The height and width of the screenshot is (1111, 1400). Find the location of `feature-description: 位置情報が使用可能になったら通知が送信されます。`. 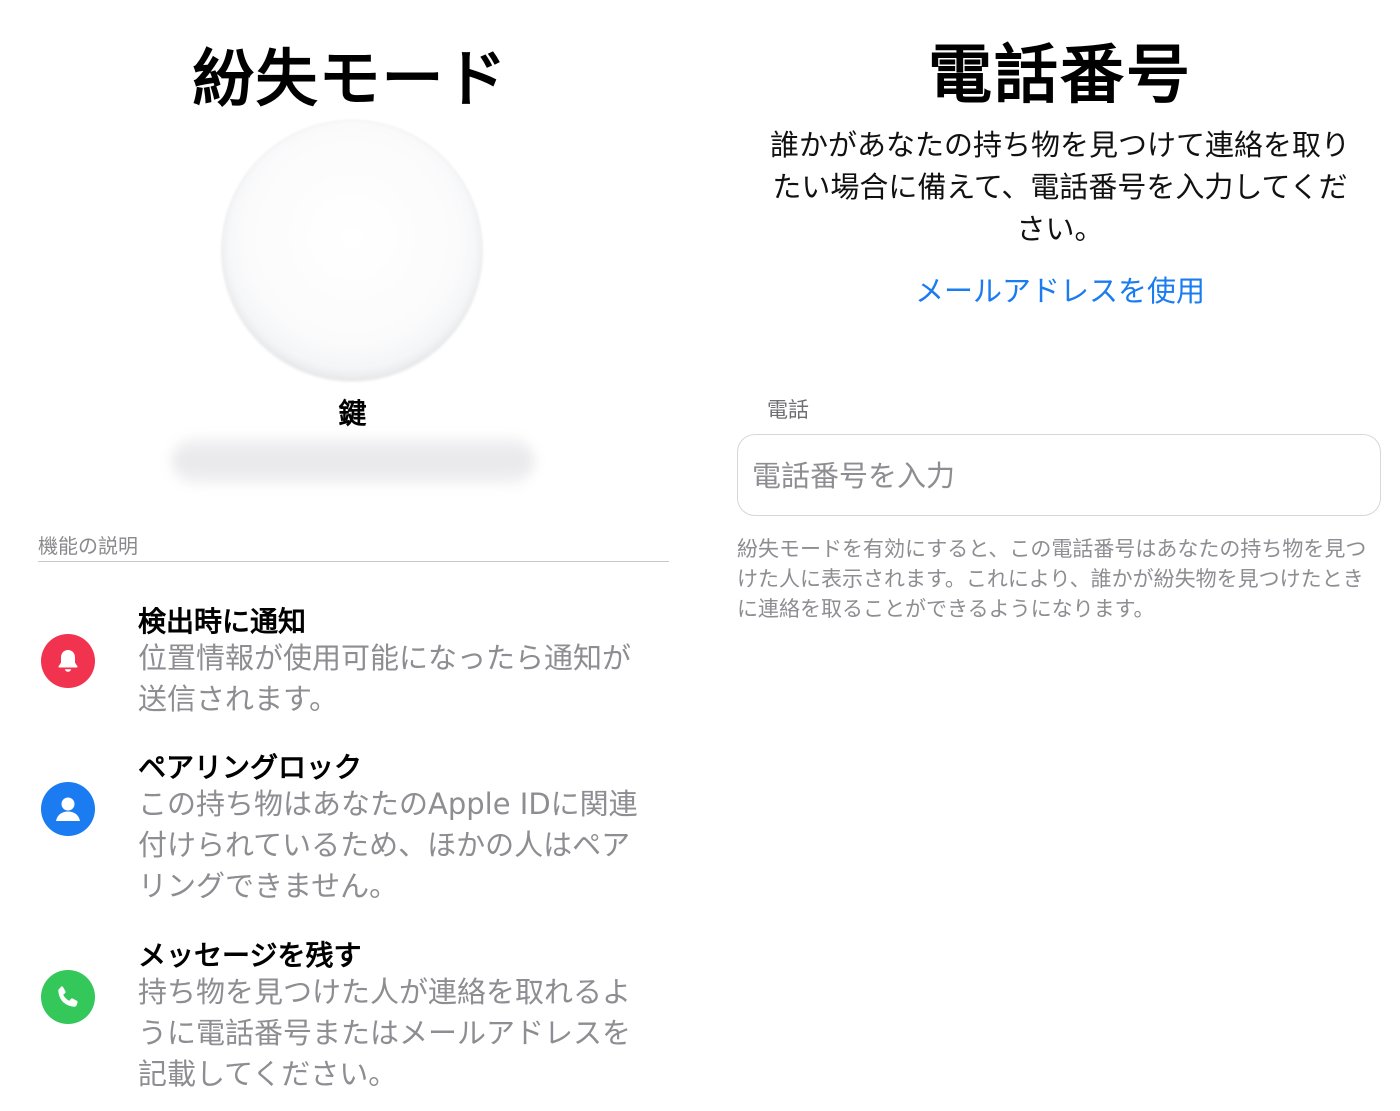

feature-description: 位置情報が使用可能になったら通知が送信されます。 is located at coordinates (385, 678).